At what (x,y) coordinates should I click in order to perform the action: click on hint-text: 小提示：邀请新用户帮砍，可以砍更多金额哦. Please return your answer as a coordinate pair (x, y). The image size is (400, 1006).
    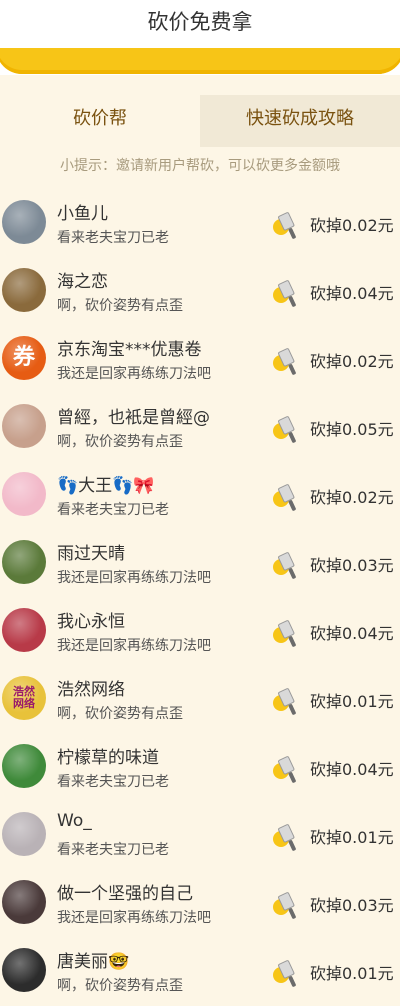
    Looking at the image, I should click on (200, 166).